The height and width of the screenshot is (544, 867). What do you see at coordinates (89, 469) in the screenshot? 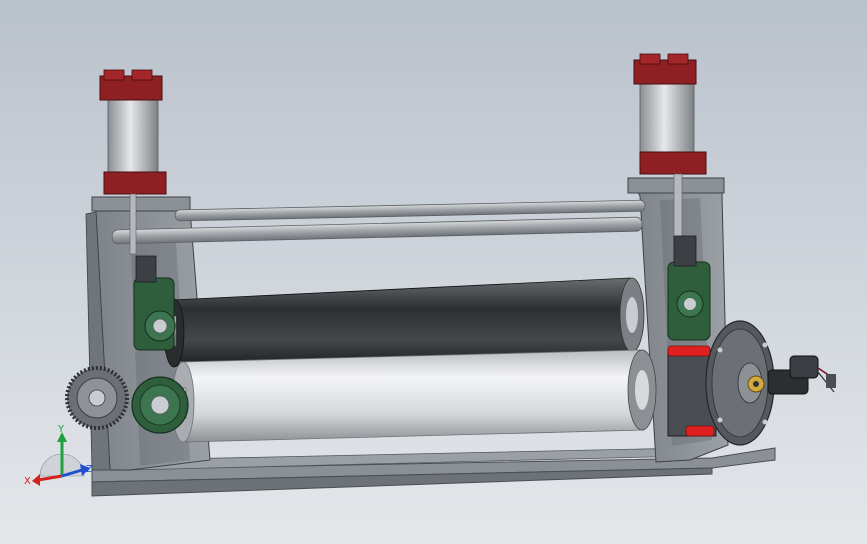
I see `z-axis-label: Z` at bounding box center [89, 469].